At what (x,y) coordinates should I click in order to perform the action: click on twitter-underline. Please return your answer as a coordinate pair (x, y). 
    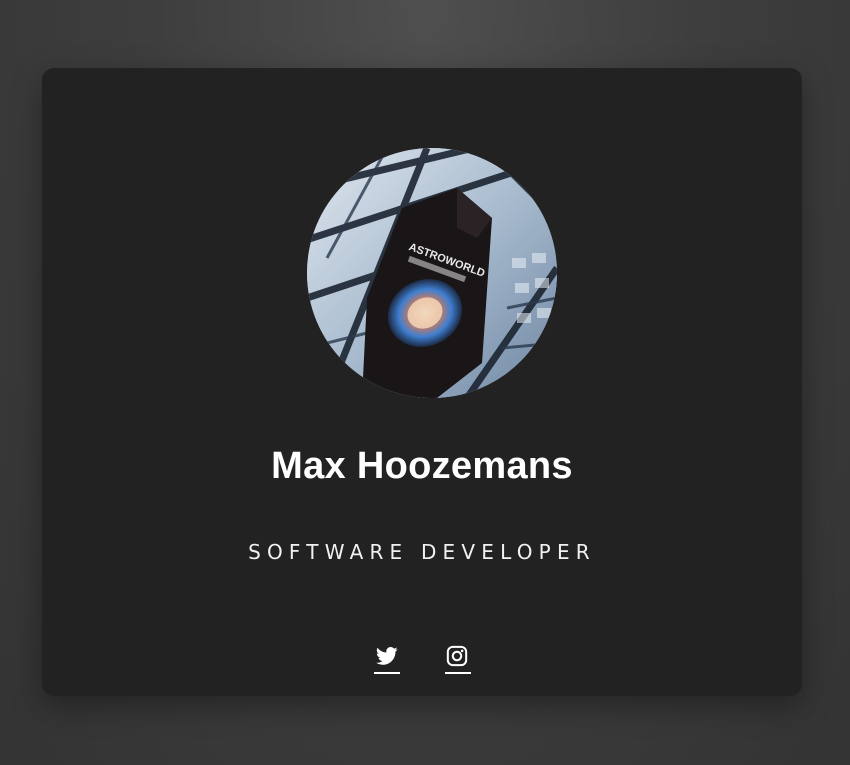
    Looking at the image, I should click on (387, 673).